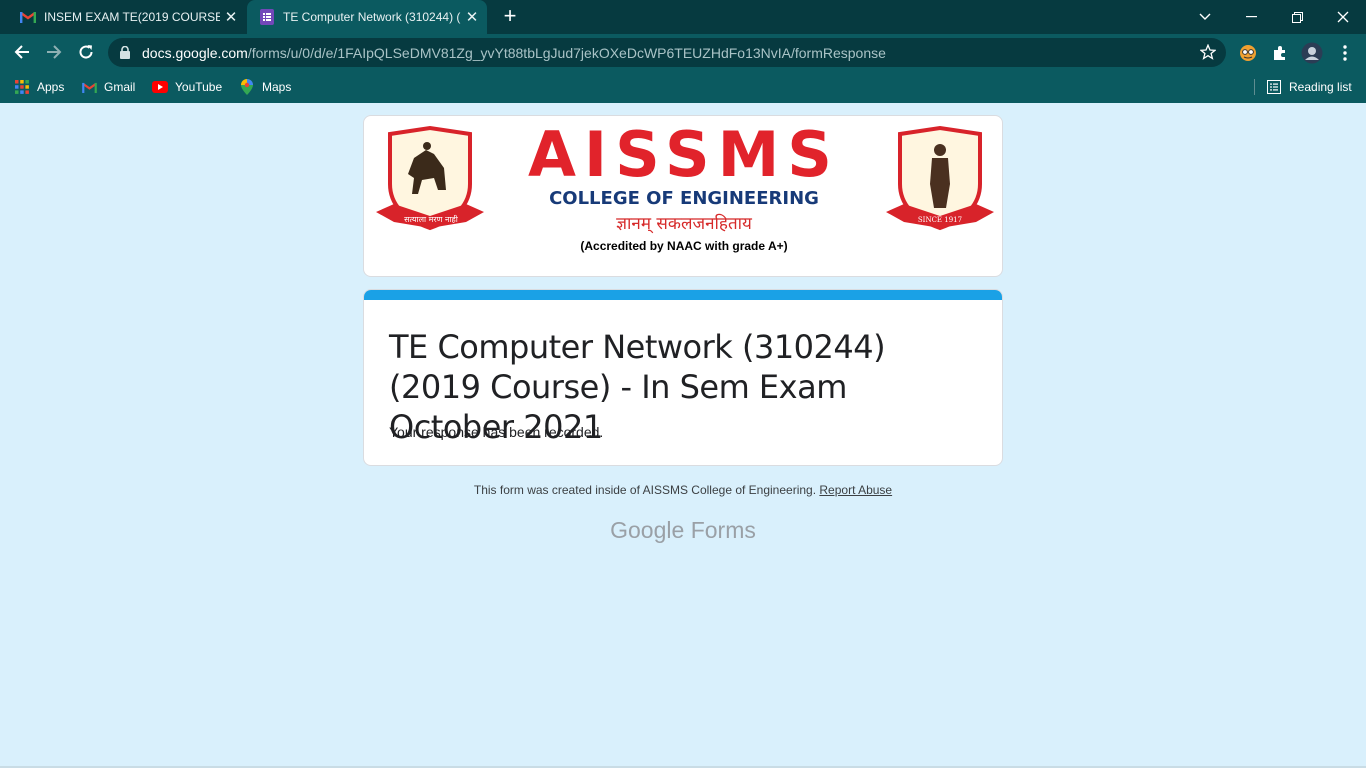 This screenshot has height=768, width=1366. I want to click on reading-list-button: Reading list, so click(1309, 87).